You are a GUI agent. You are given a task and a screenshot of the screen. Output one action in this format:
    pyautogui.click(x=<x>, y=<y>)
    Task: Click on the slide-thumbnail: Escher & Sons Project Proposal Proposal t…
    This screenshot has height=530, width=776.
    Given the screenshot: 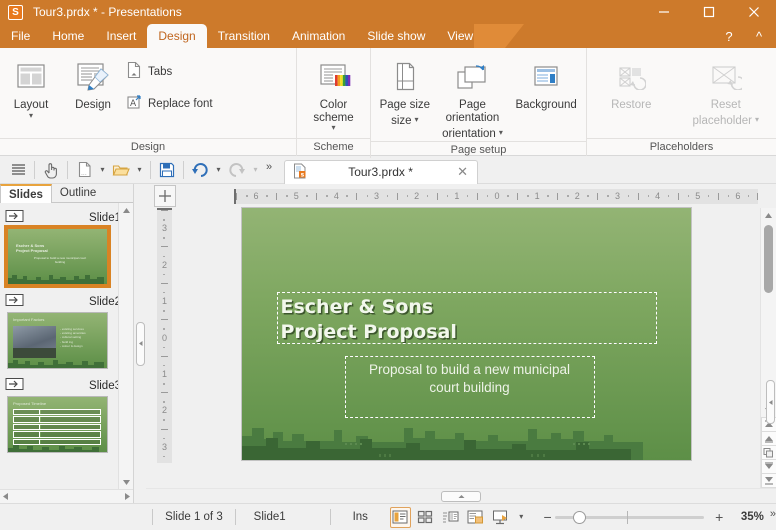 What is the action you would take?
    pyautogui.click(x=57, y=256)
    